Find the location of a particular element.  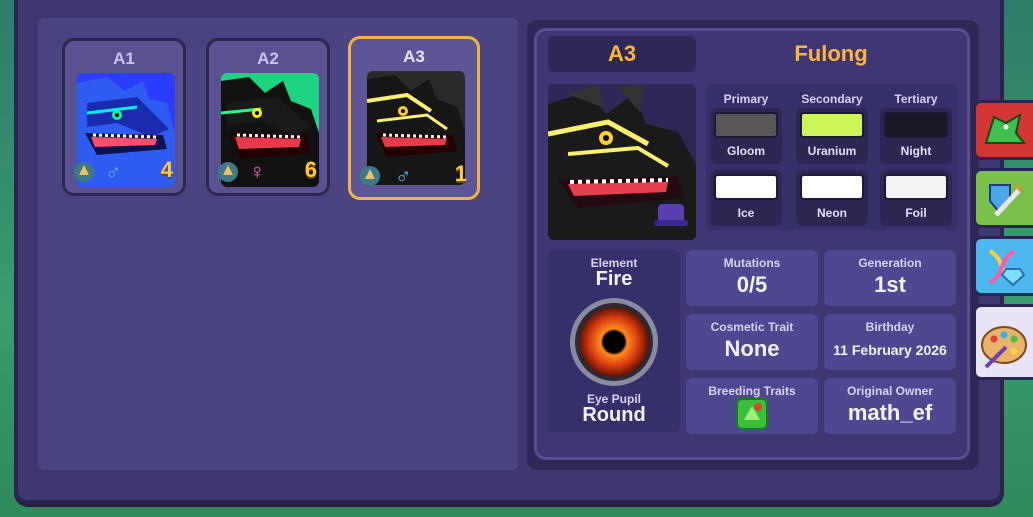

color-name: Neon is located at coordinates (832, 213).